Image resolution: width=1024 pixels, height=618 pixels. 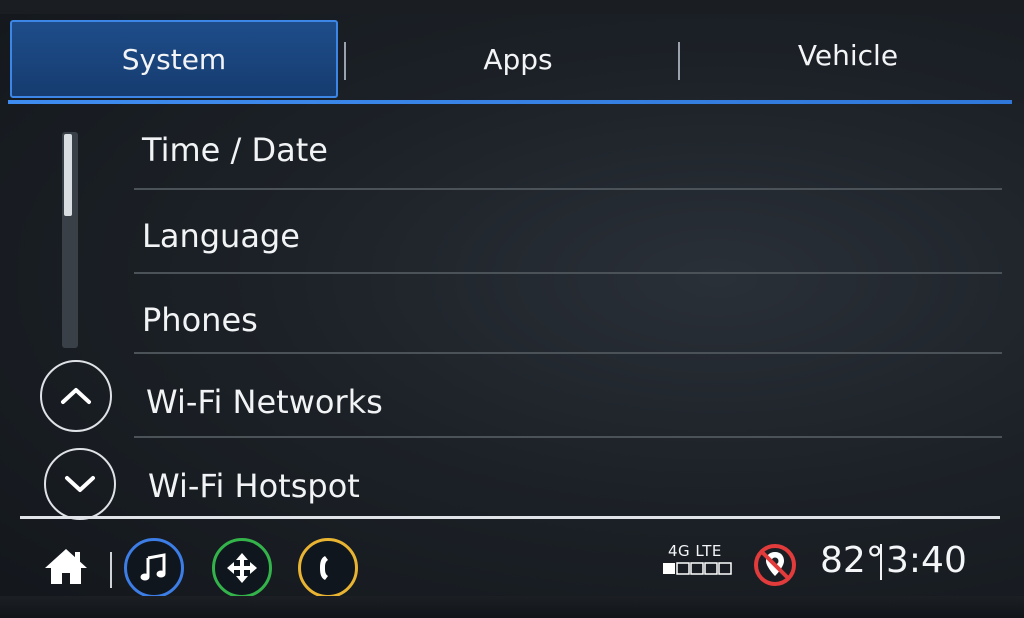 What do you see at coordinates (200, 319) in the screenshot?
I see `list-item-label: Phones` at bounding box center [200, 319].